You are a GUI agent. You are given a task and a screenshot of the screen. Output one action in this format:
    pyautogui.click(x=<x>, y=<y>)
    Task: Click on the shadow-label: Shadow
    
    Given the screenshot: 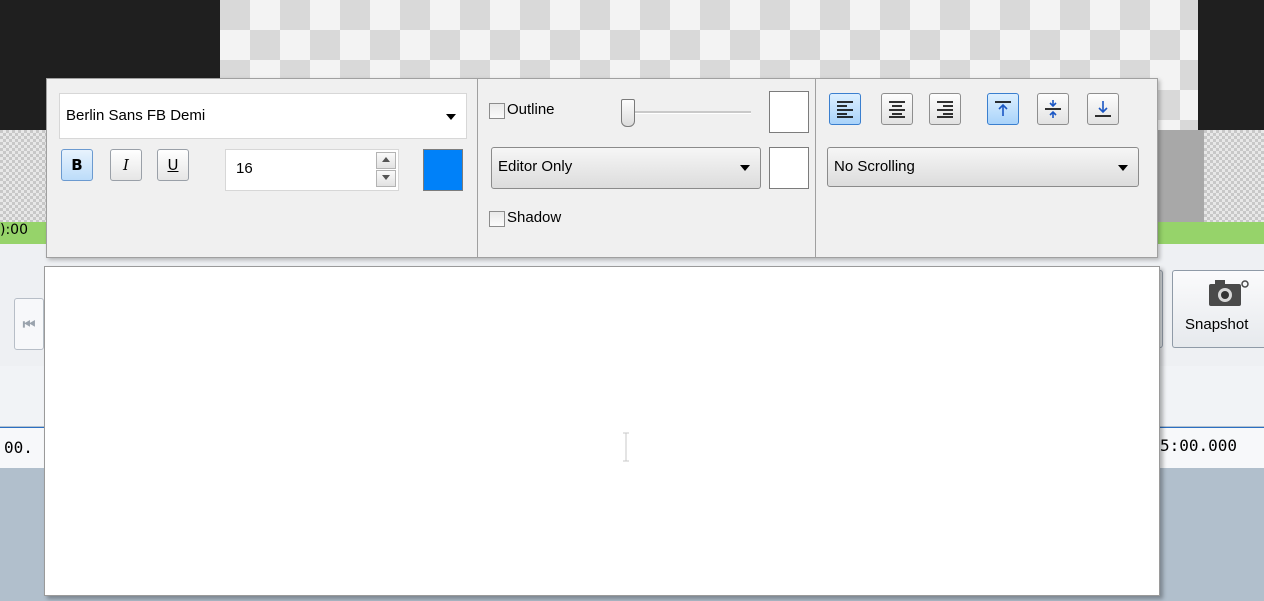 What is the action you would take?
    pyautogui.click(x=534, y=217)
    